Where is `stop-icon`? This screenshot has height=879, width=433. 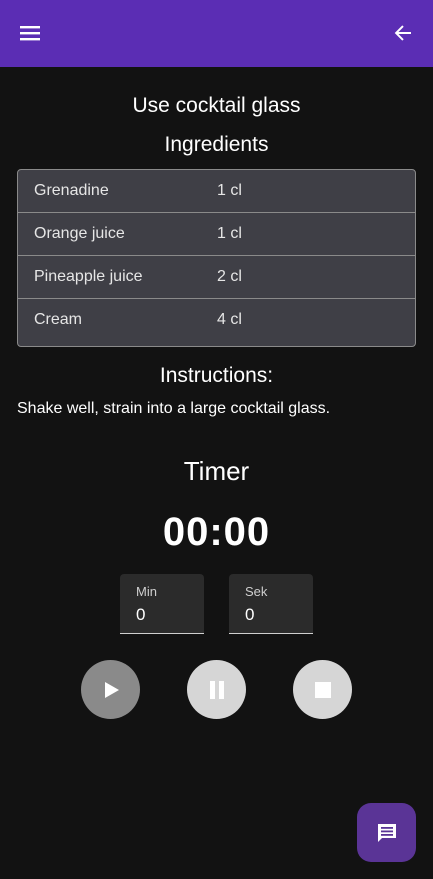
stop-icon is located at coordinates (322, 689).